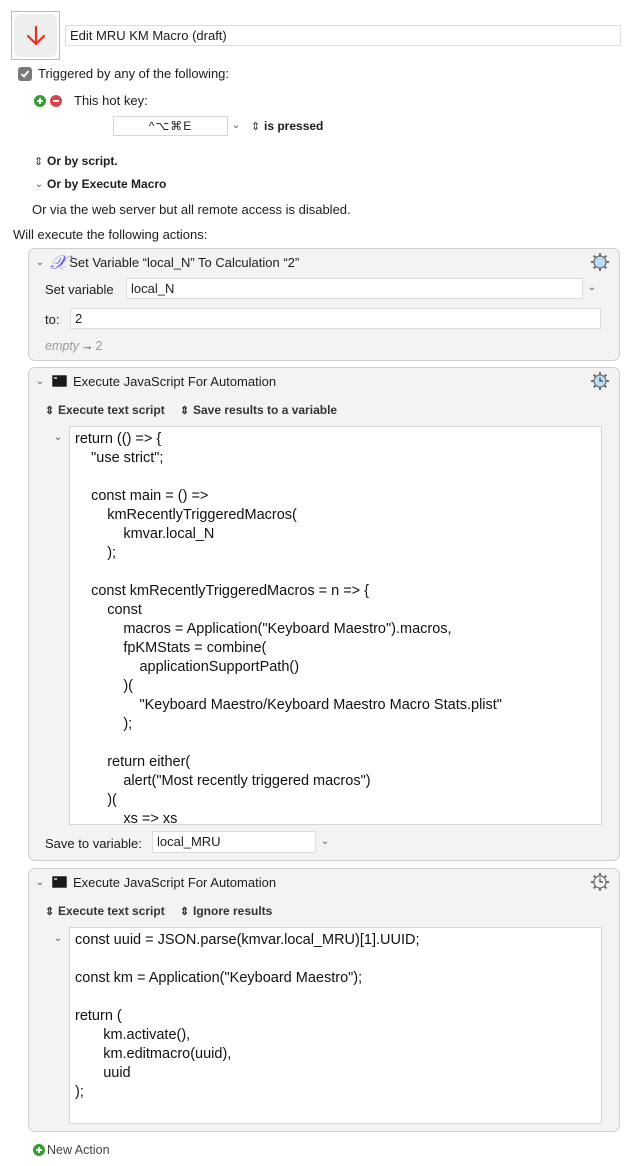  I want to click on result-mode-label: Ignore results, so click(233, 911).